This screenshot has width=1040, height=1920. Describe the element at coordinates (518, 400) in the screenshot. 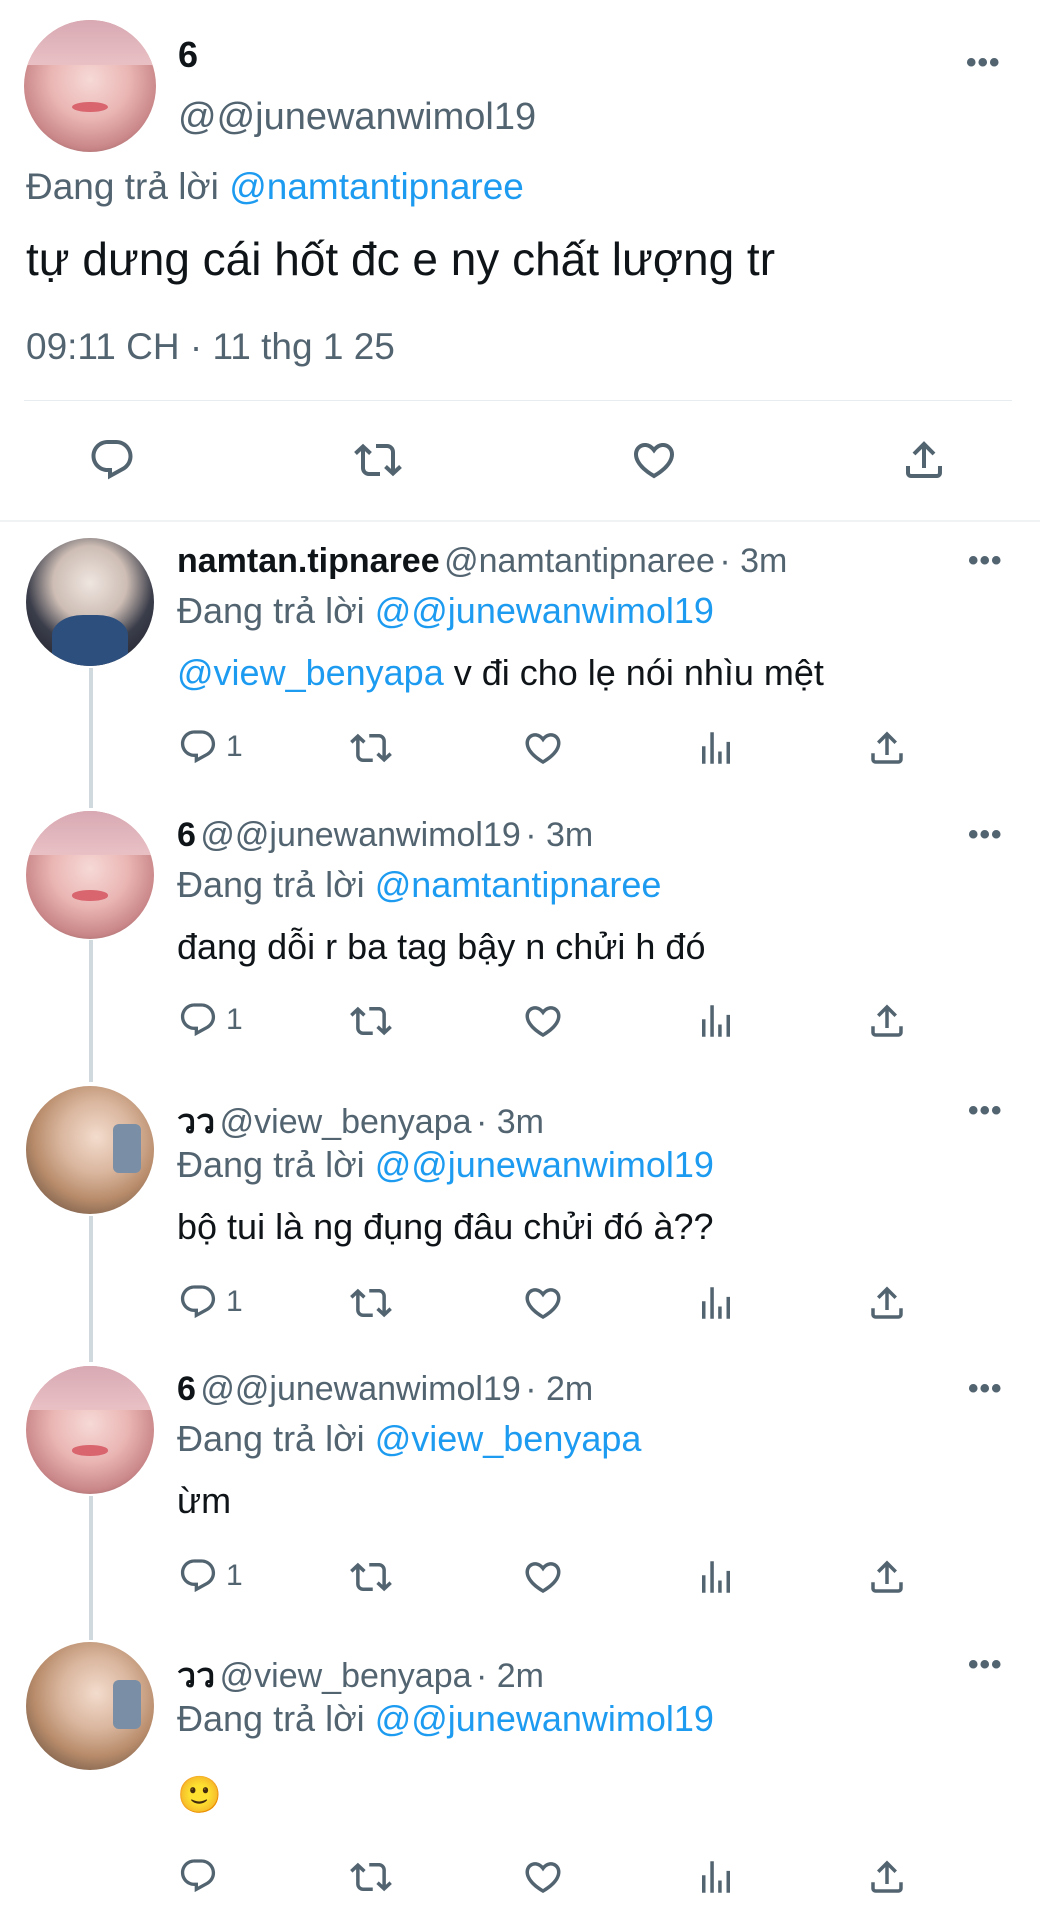

I see `divider` at that location.